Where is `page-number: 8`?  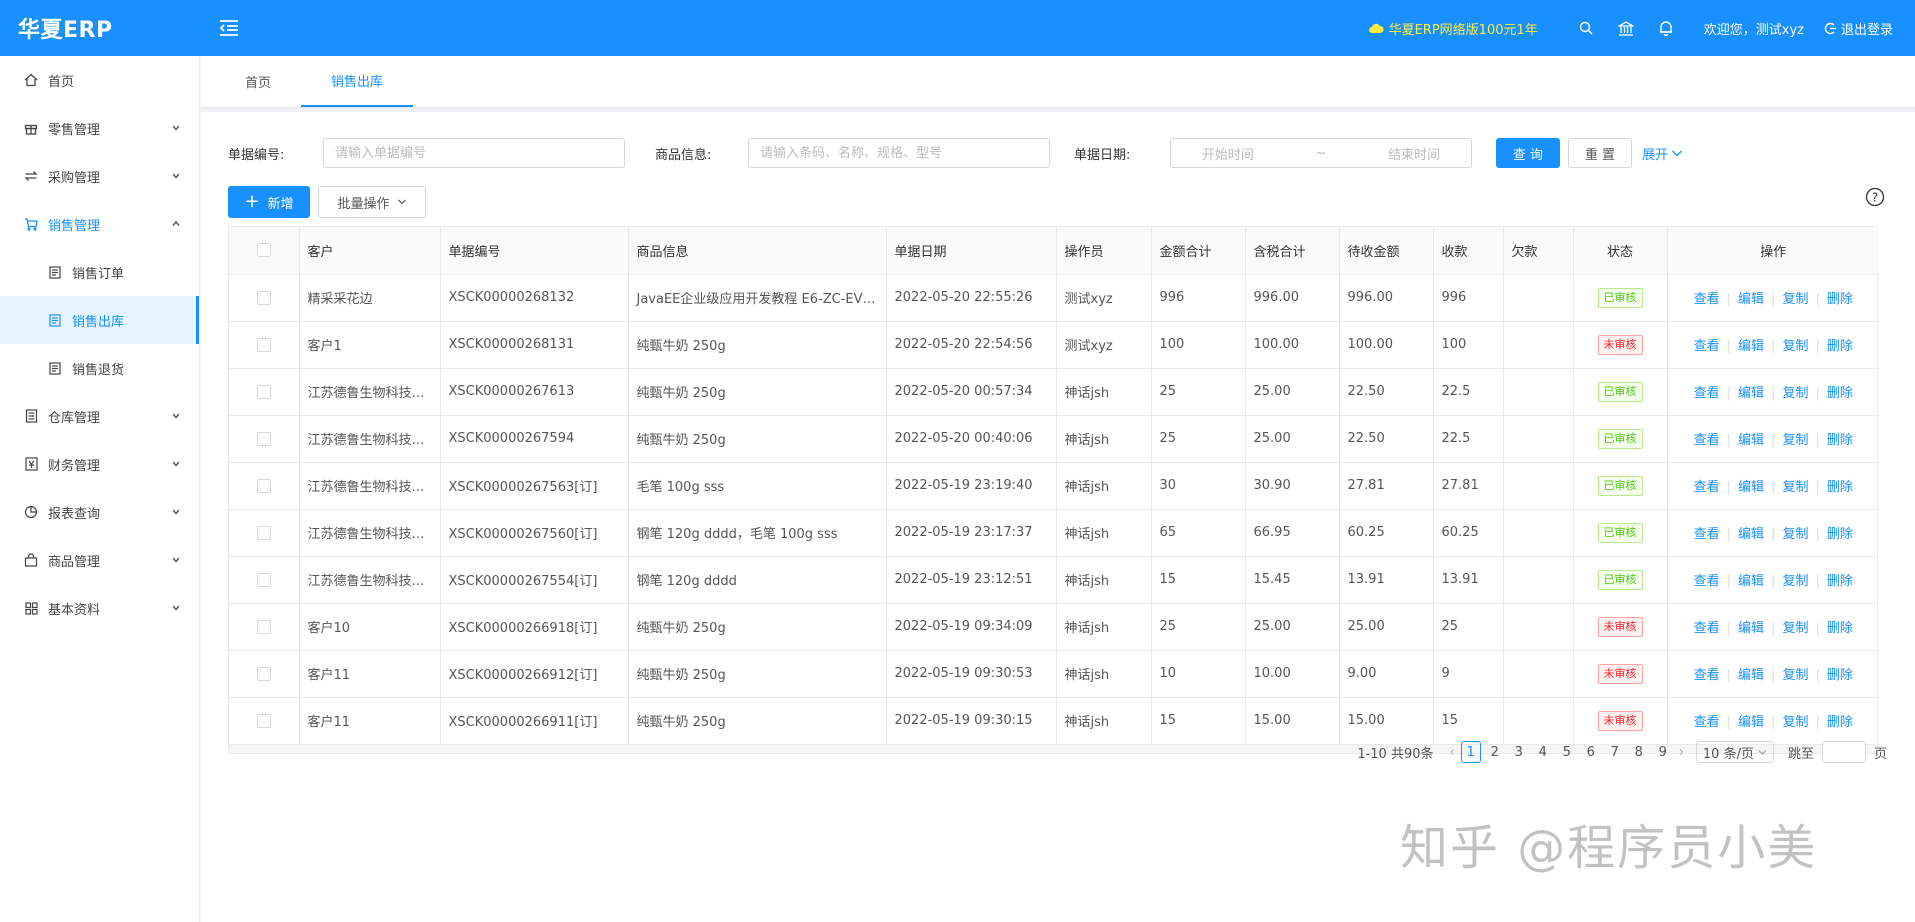 page-number: 8 is located at coordinates (1639, 752).